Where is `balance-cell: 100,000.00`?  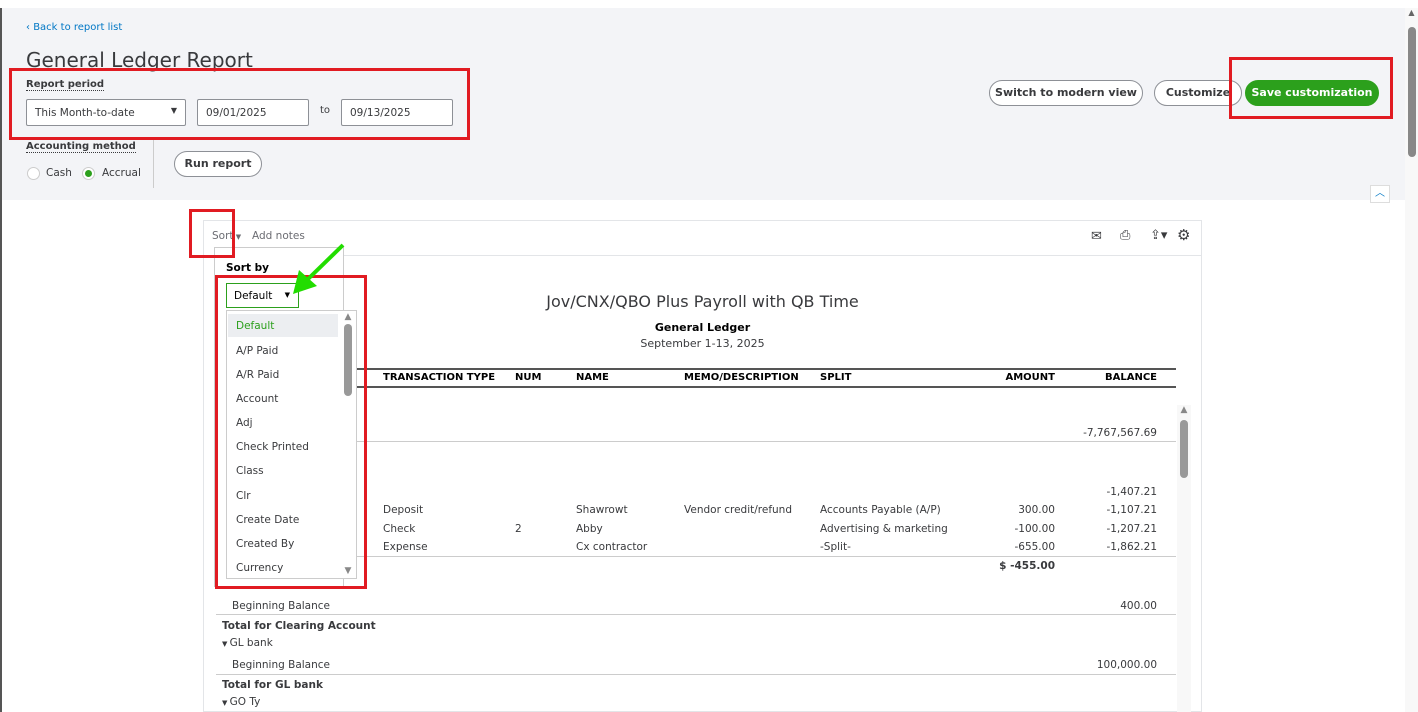
balance-cell: 100,000.00 is located at coordinates (1126, 665).